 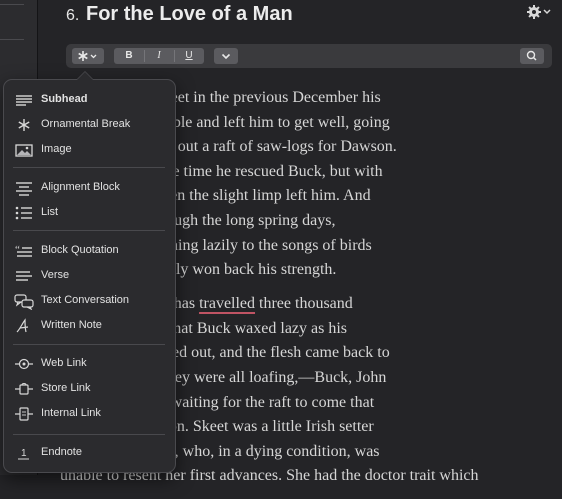 I want to click on chevron-down-icon, so click(x=226, y=56).